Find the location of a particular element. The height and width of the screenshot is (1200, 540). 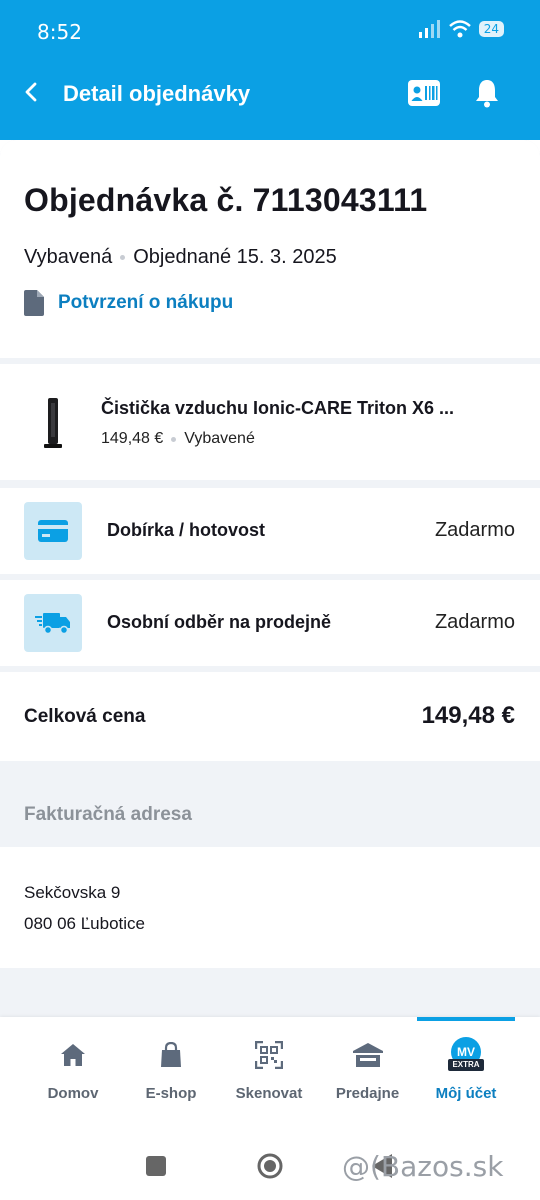

credit-card-icon is located at coordinates (53, 531).